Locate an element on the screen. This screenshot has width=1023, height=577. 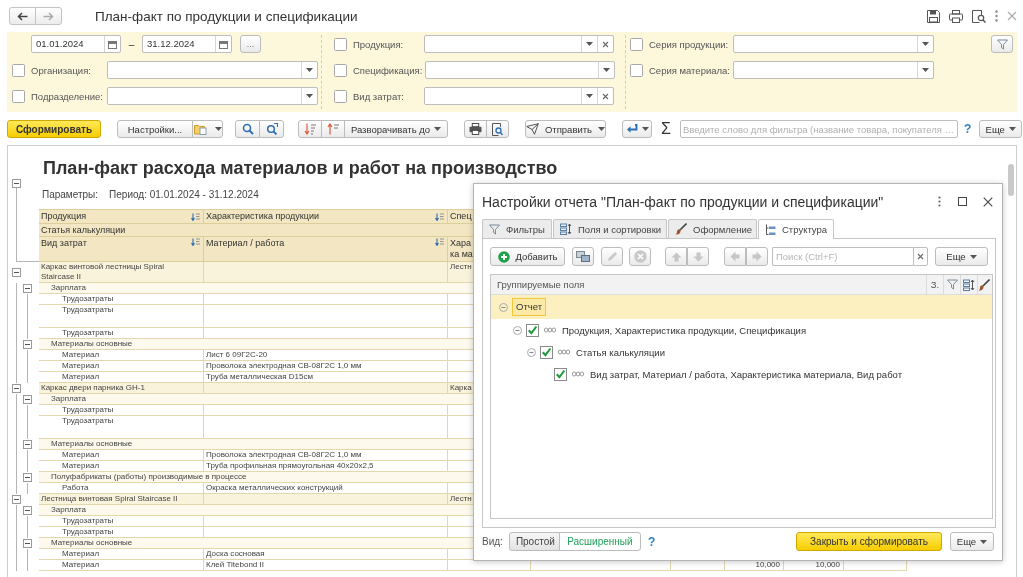
preview-icon is located at coordinates (979, 16).